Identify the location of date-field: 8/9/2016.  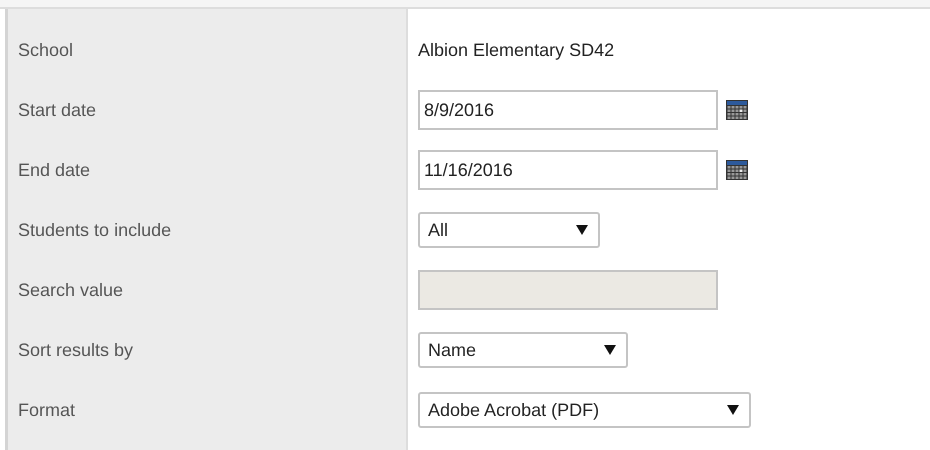
(568, 110).